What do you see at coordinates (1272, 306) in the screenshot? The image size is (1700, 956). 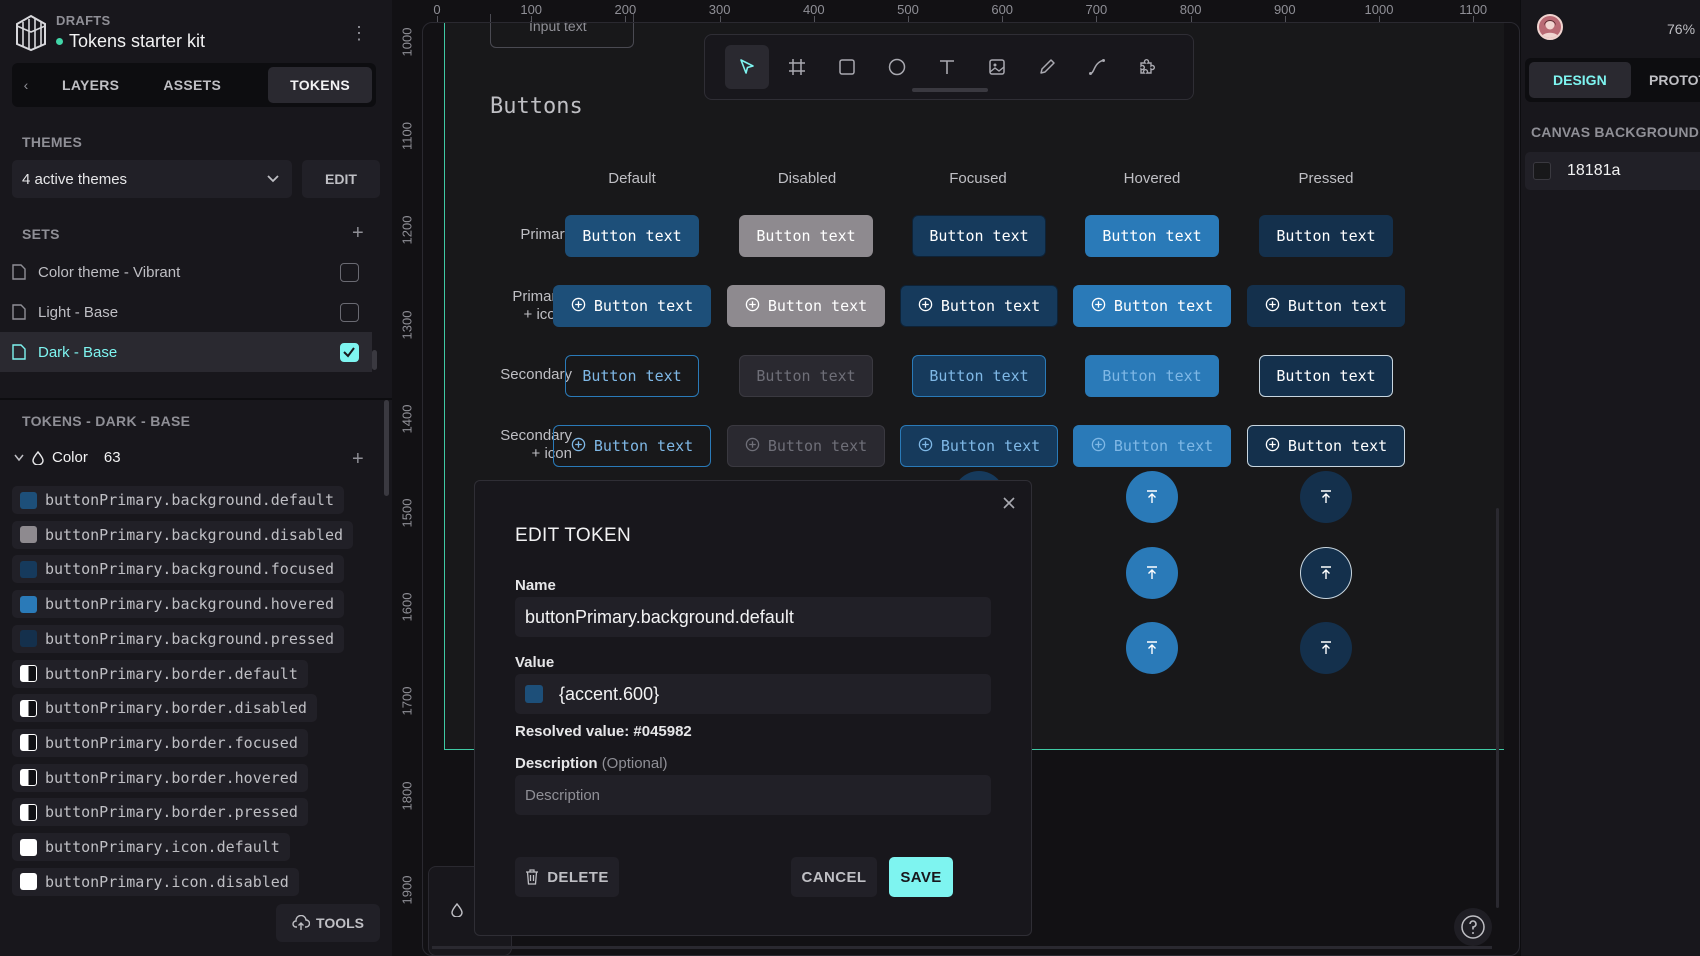 I see `plus-circle-icon` at bounding box center [1272, 306].